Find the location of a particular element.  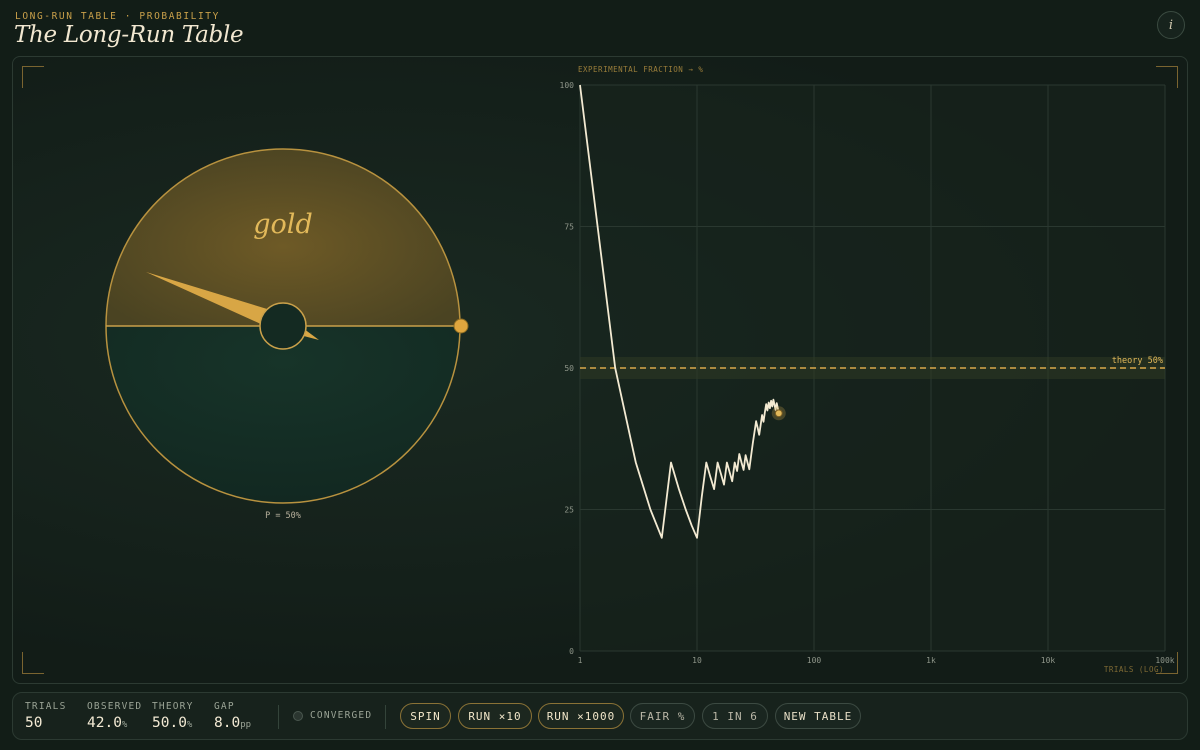

theory-unit: % is located at coordinates (189, 725).